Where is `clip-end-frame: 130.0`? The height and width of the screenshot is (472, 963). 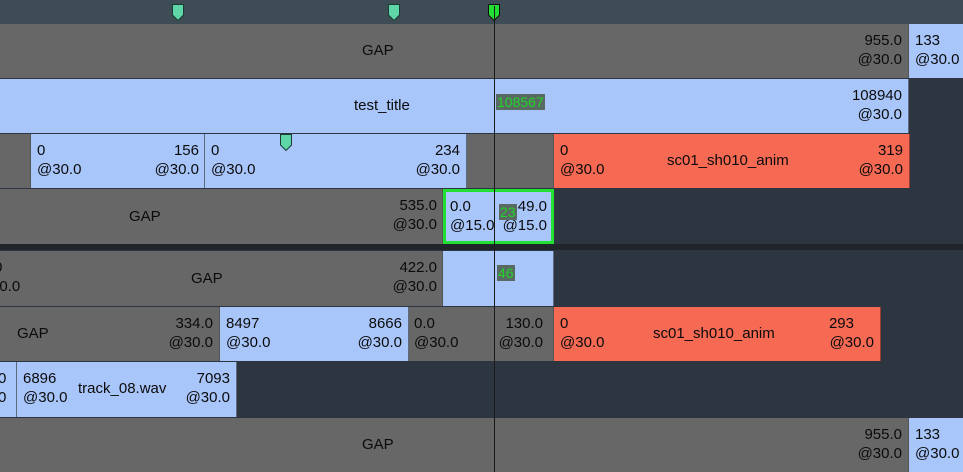
clip-end-frame: 130.0 is located at coordinates (524, 323).